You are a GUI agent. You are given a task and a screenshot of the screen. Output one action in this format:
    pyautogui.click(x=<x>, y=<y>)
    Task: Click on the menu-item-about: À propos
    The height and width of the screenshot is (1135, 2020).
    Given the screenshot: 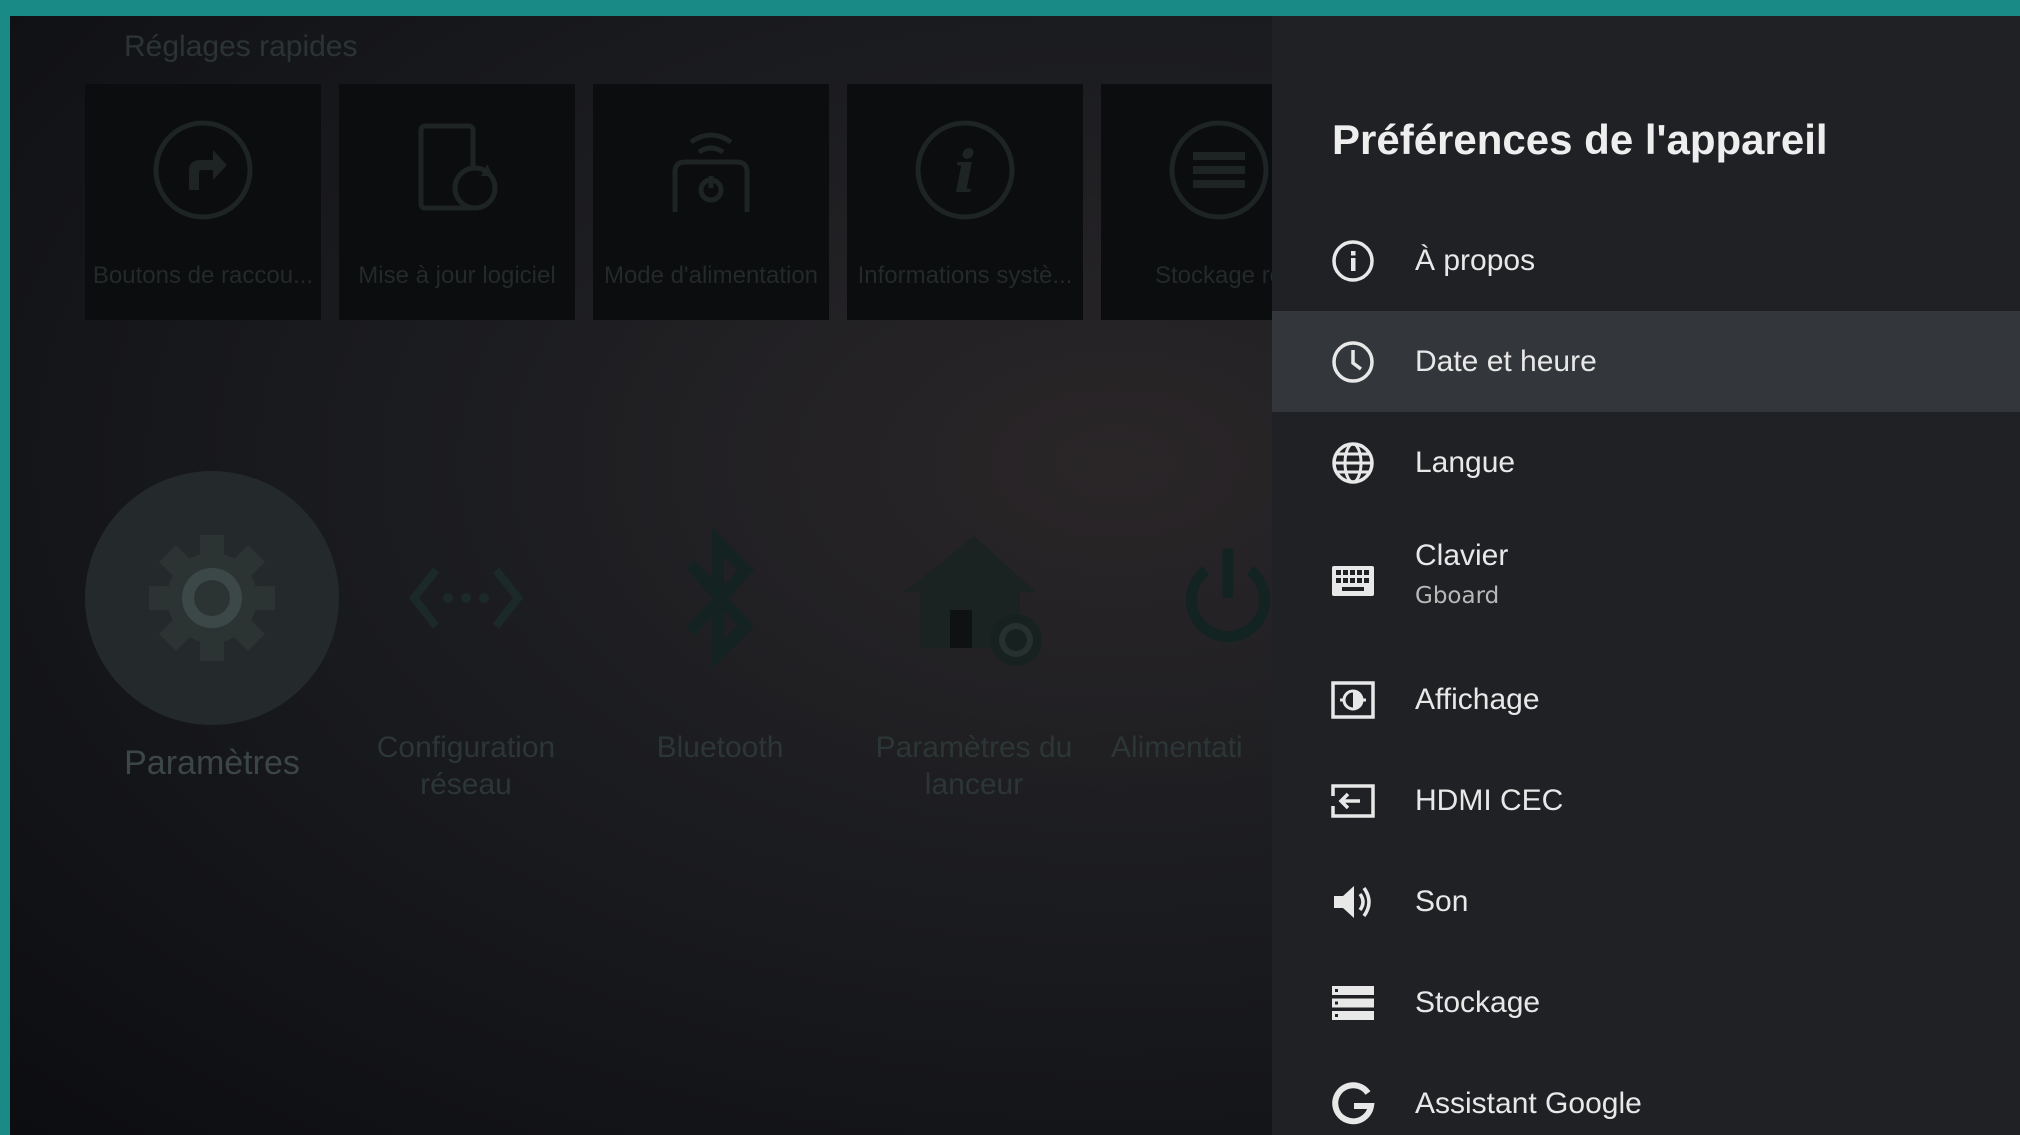 What is the action you would take?
    pyautogui.click(x=1646, y=260)
    